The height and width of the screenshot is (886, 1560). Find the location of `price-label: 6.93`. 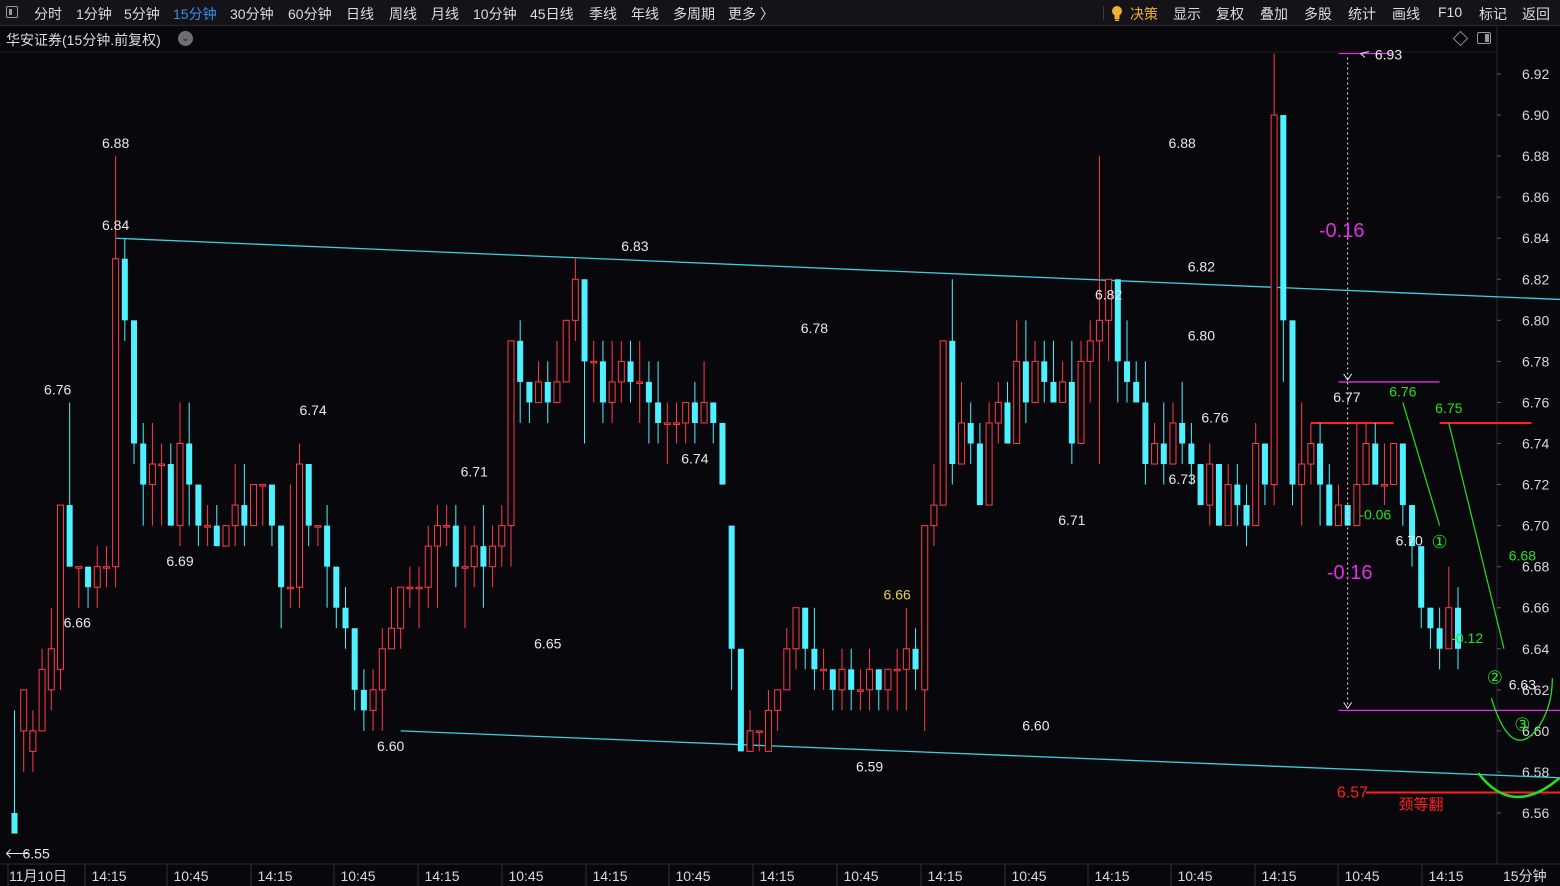

price-label: 6.93 is located at coordinates (1388, 54).